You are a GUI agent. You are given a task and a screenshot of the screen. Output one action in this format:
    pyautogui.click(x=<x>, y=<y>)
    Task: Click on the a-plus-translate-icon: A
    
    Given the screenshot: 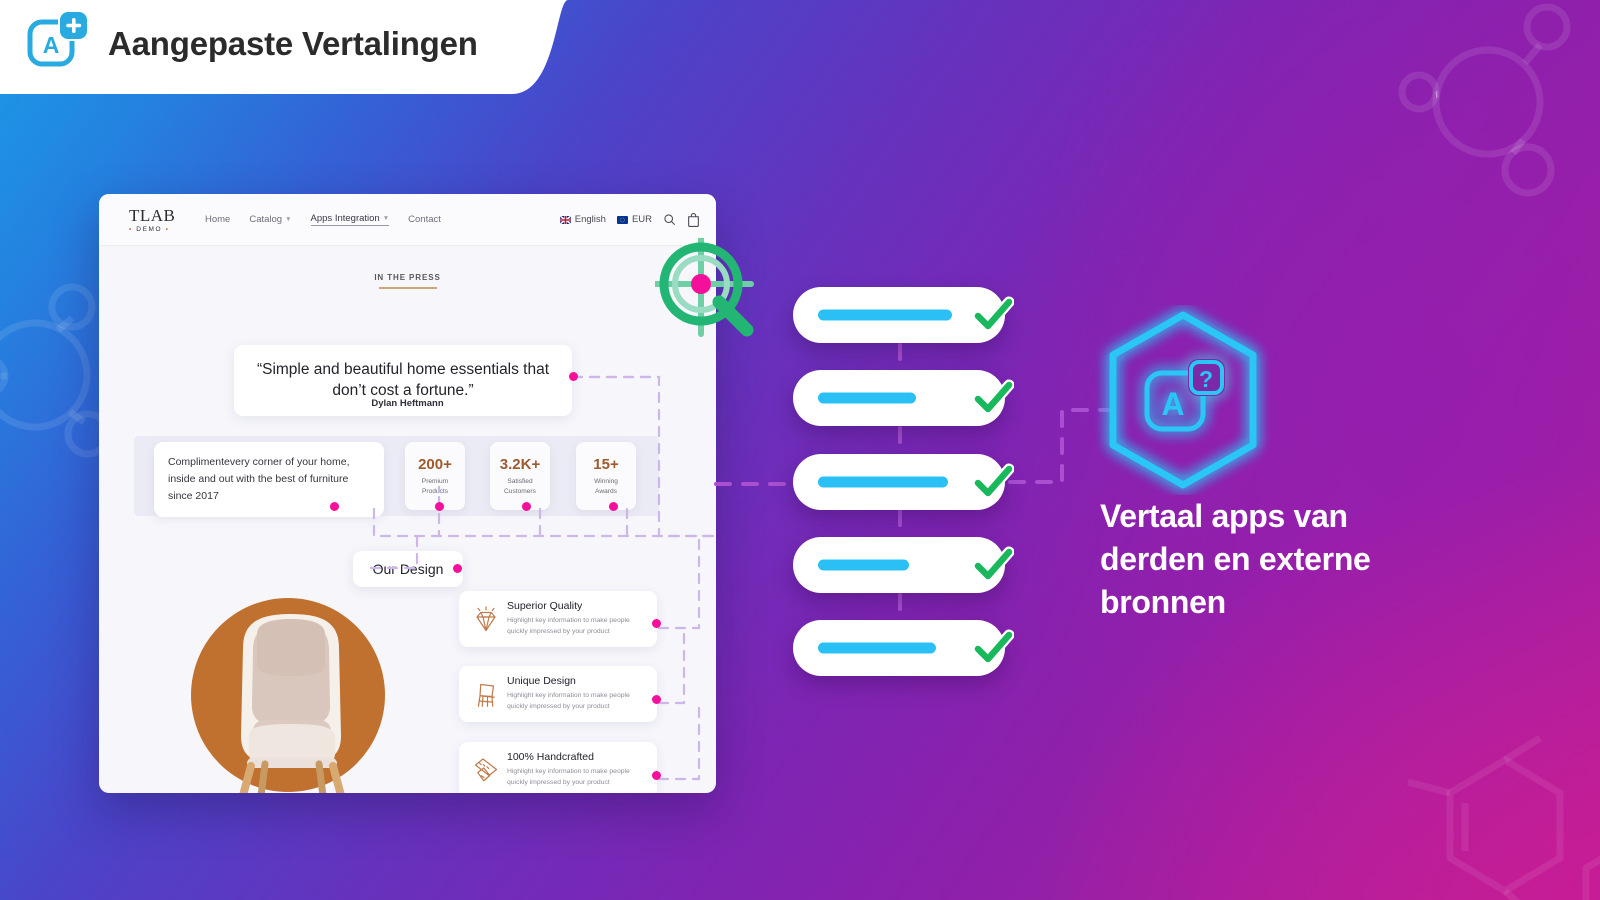 What is the action you would take?
    pyautogui.click(x=58, y=38)
    